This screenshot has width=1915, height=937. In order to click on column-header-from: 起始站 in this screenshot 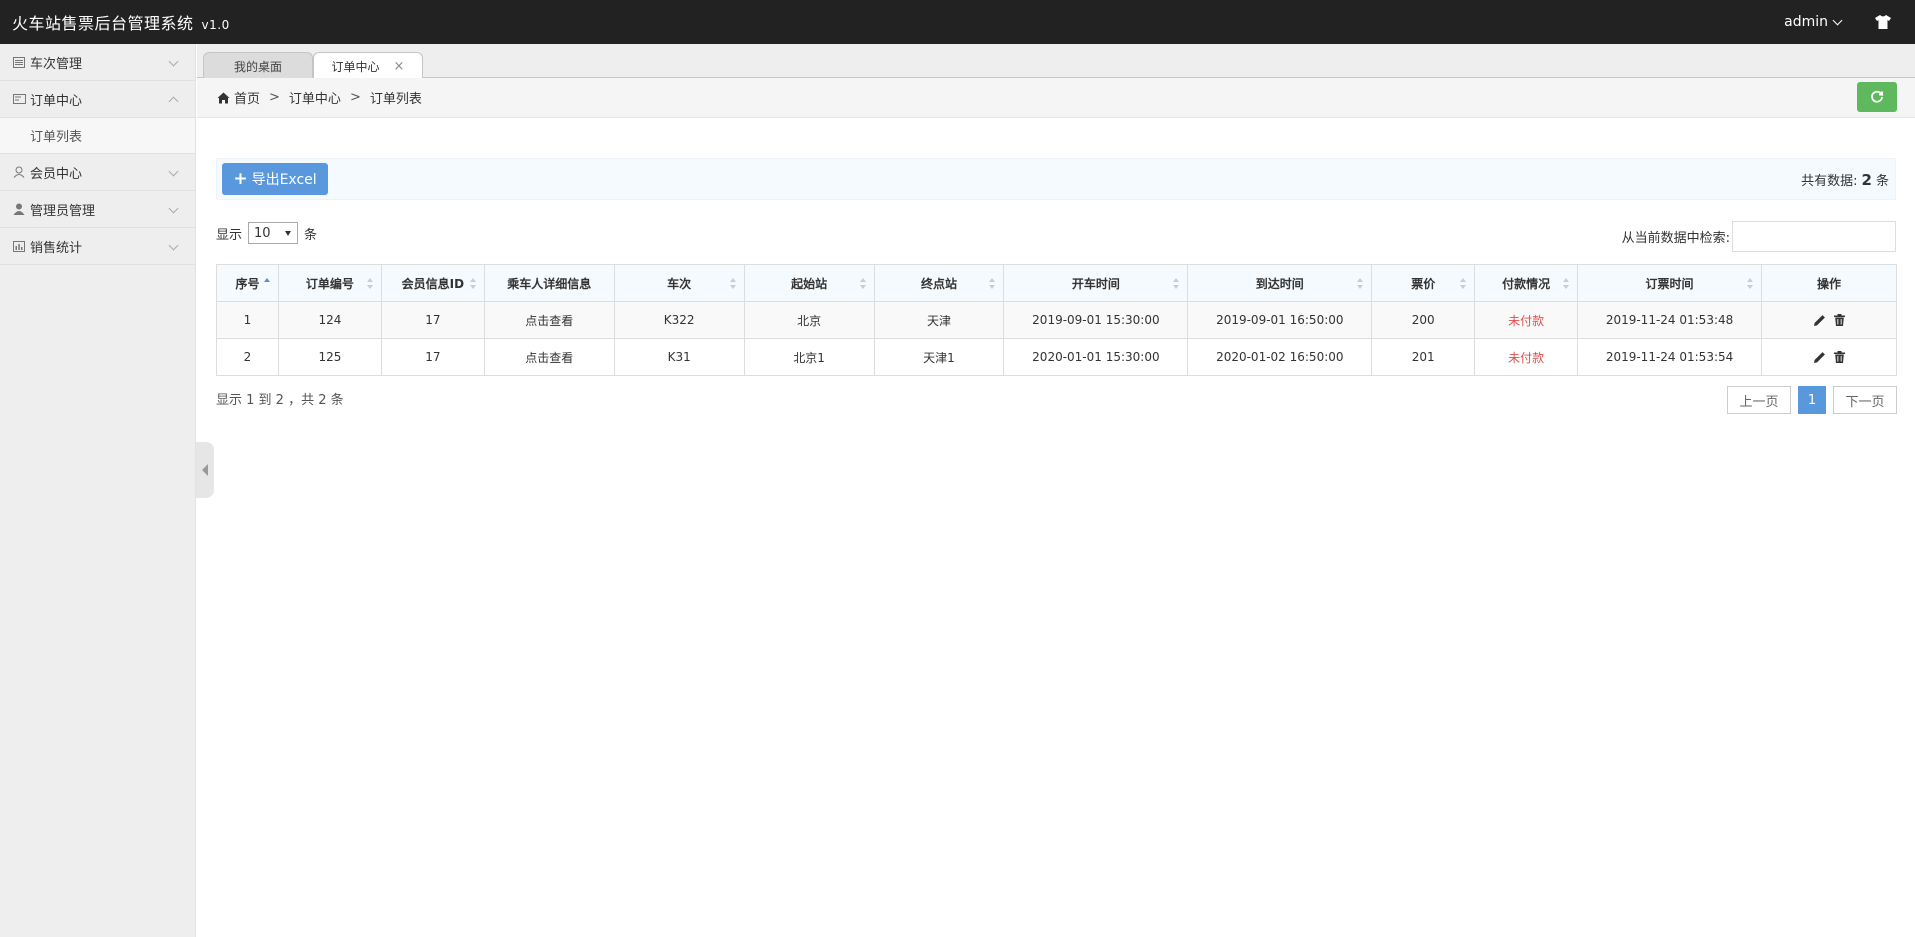, I will do `click(809, 283)`.